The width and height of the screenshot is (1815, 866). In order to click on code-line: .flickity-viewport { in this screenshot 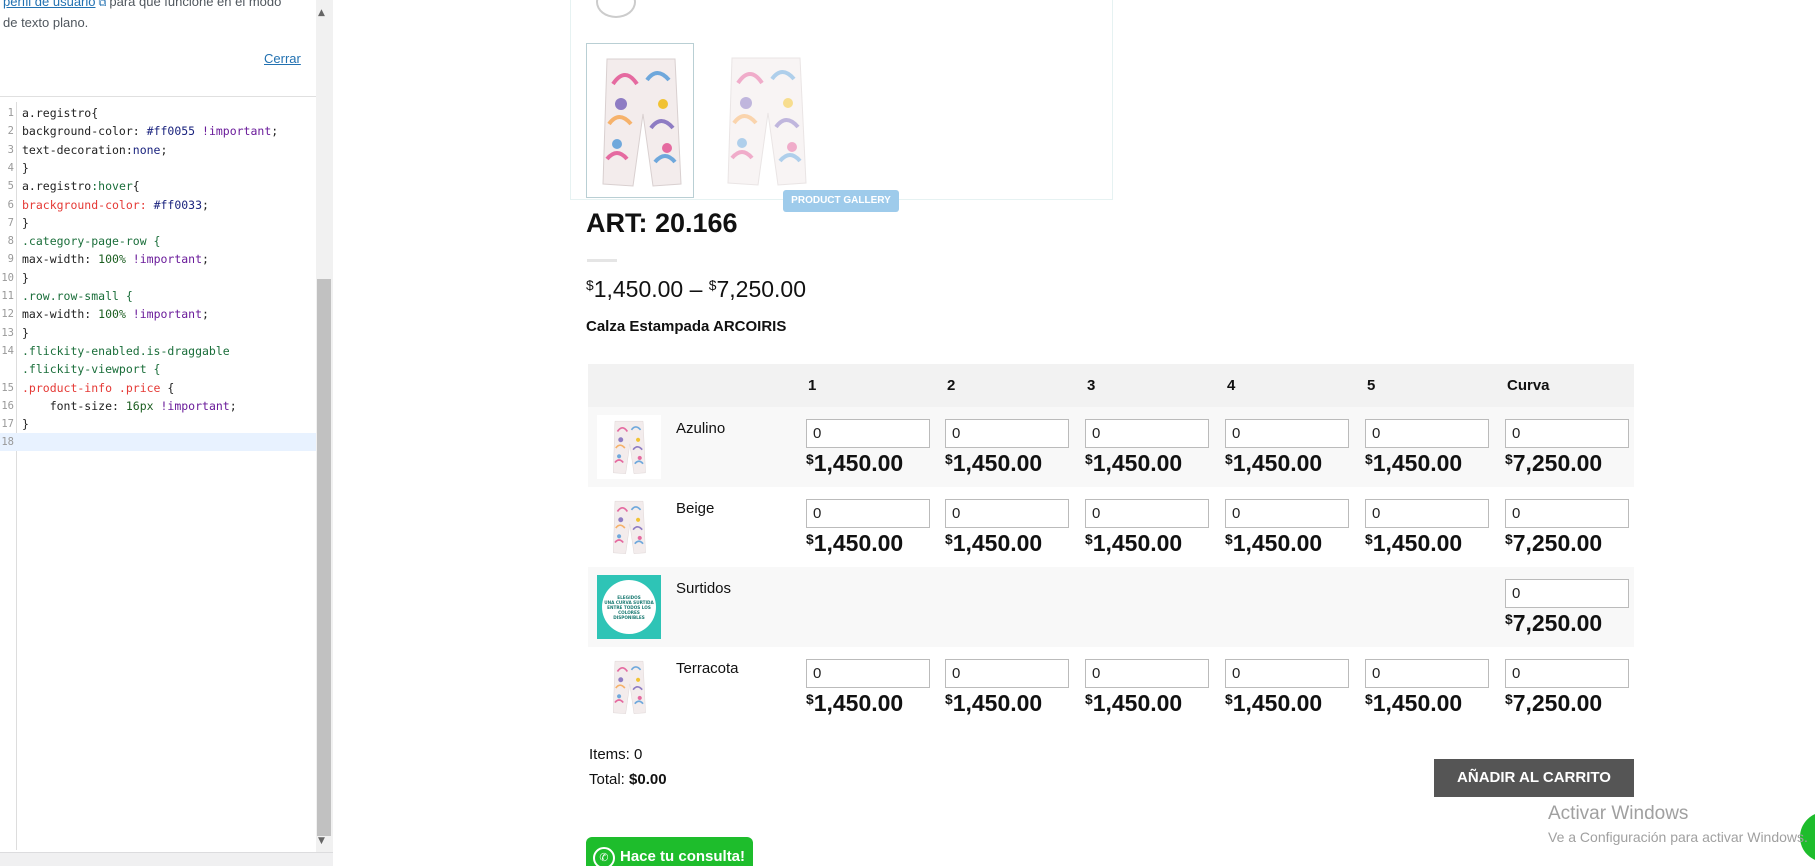, I will do `click(158, 369)`.